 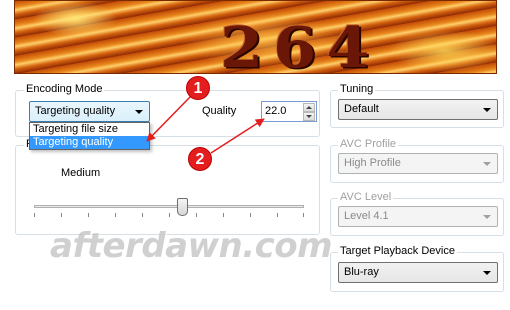 What do you see at coordinates (237, 136) in the screenshot?
I see `arrow-to-quality` at bounding box center [237, 136].